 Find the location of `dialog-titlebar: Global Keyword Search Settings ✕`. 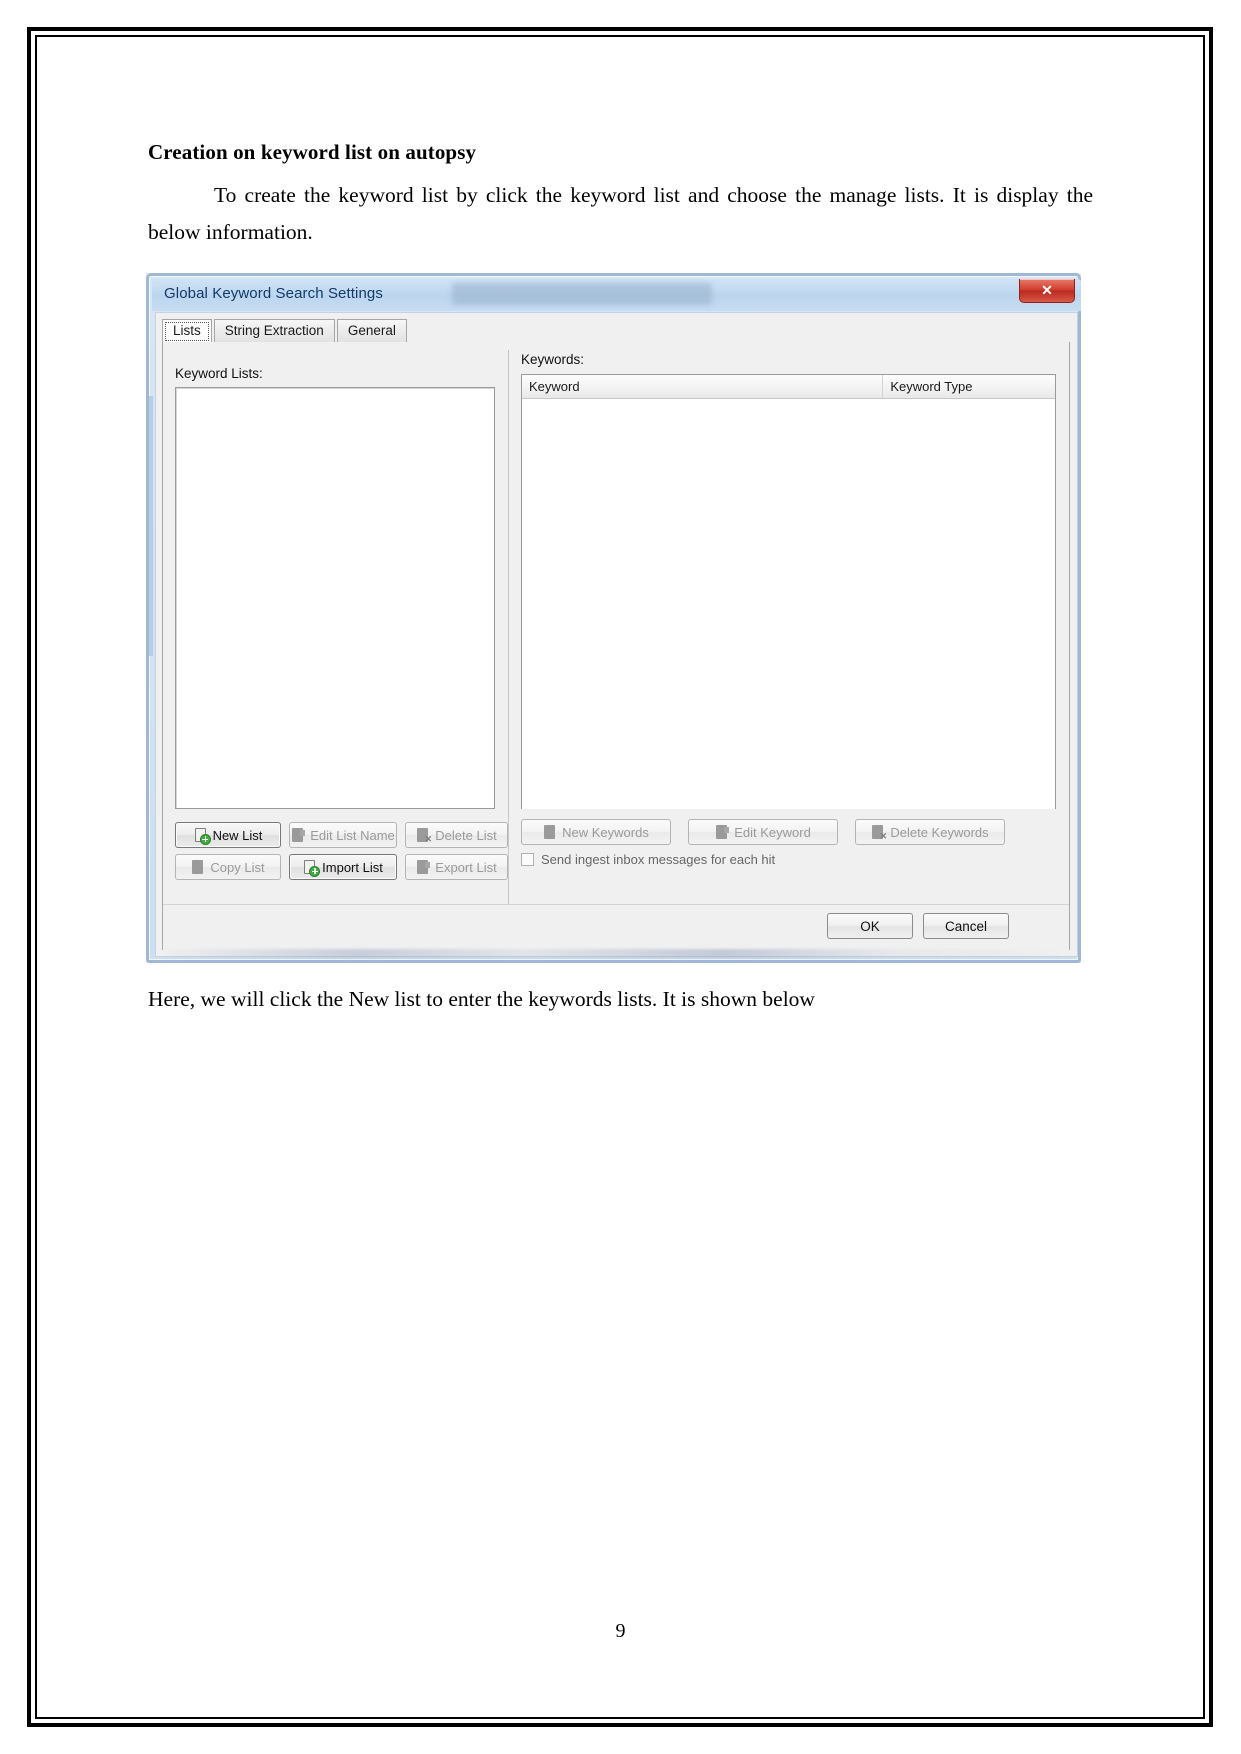

dialog-titlebar: Global Keyword Search Settings ✕ is located at coordinates (616, 295).